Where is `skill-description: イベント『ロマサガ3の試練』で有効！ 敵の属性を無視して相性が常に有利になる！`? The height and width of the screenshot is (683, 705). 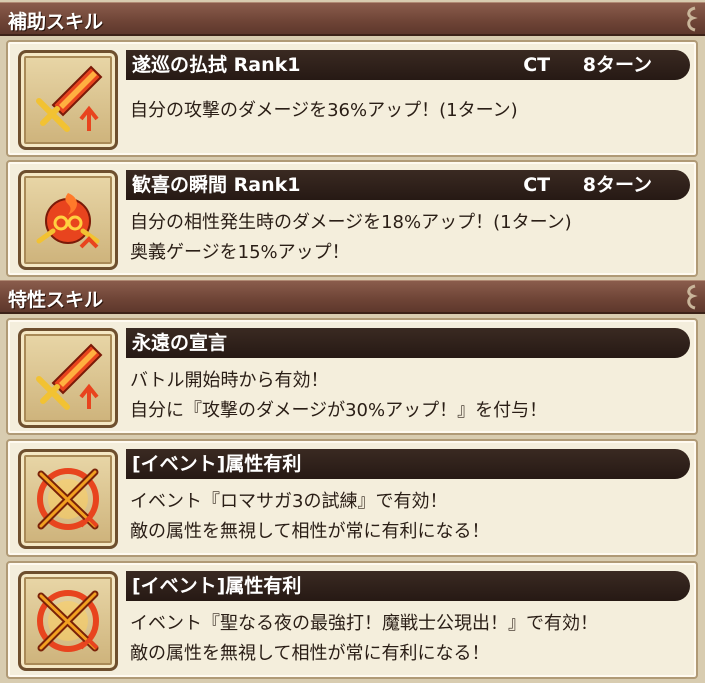
skill-description: イベント『ロマサガ3の試練』で有効！ 敵の属性を無視して相性が常に有利になる！ is located at coordinates (409, 517).